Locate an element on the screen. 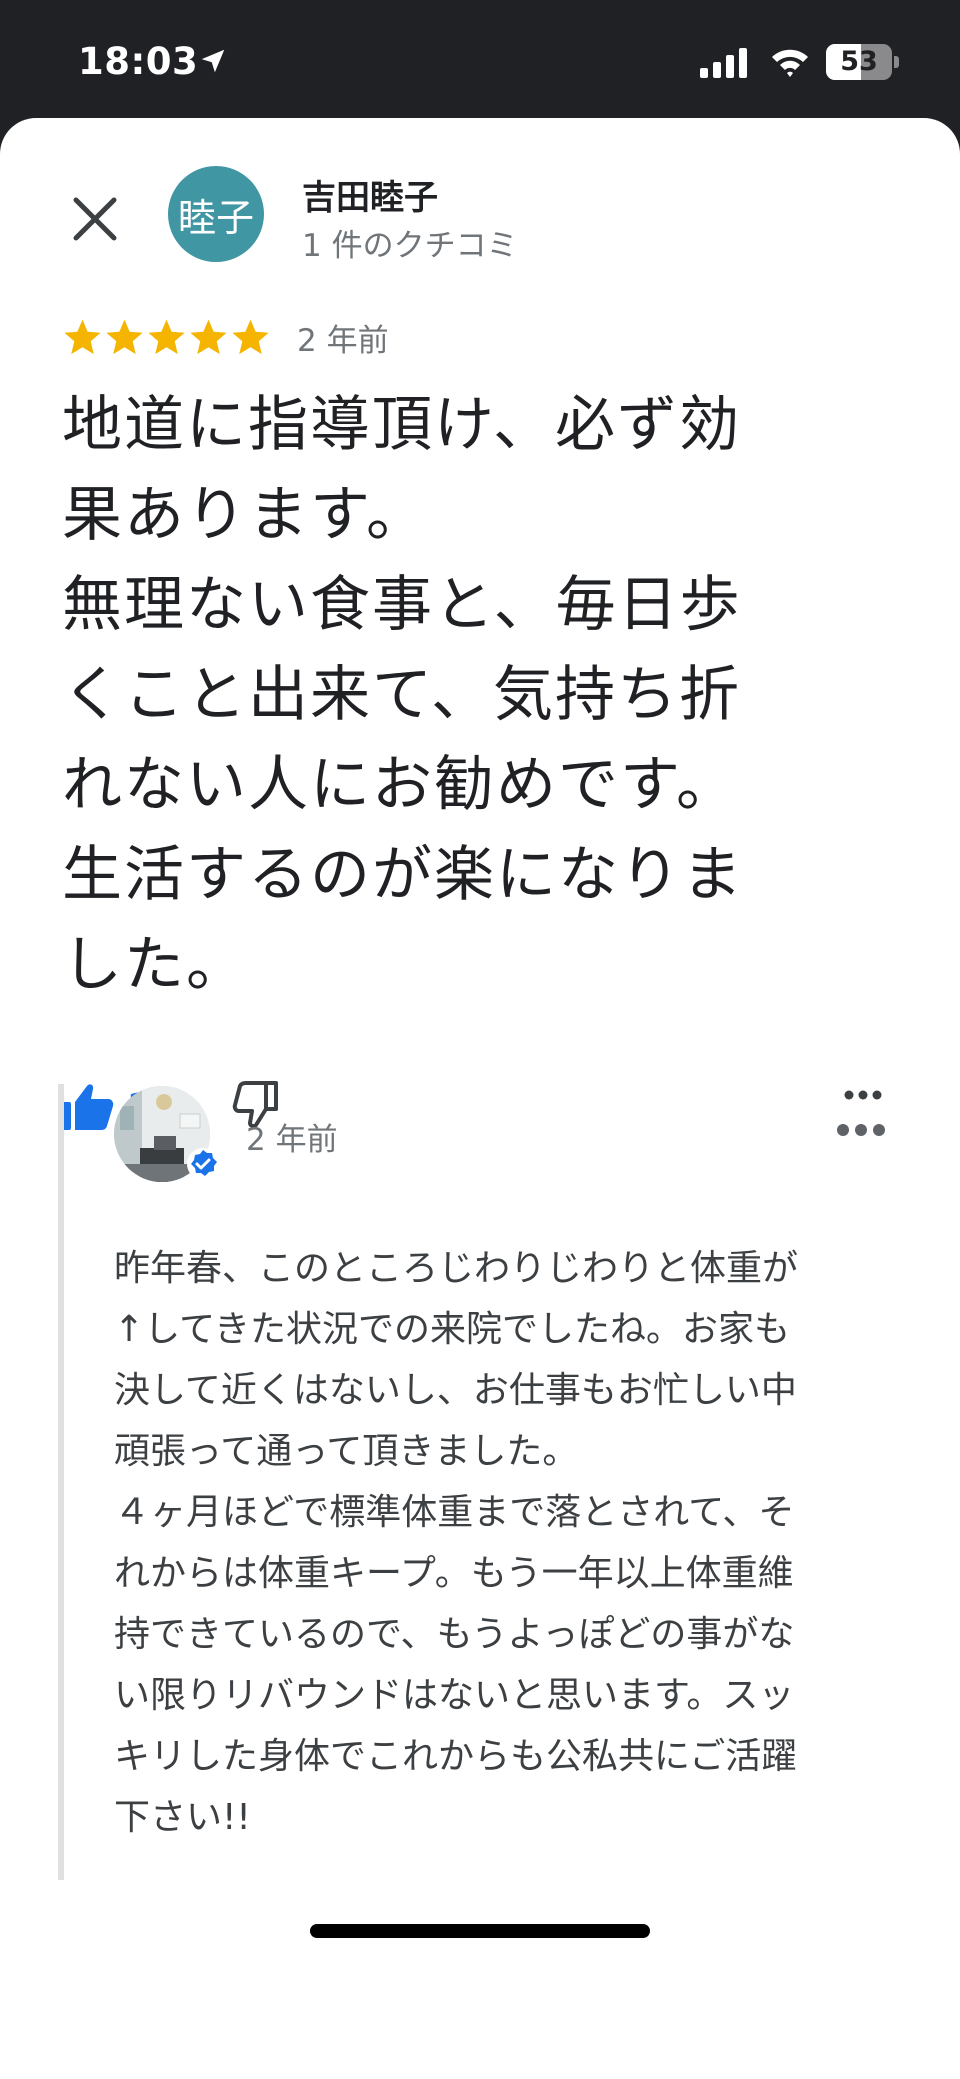 The image size is (960, 2079). battery-level: 53 is located at coordinates (859, 61).